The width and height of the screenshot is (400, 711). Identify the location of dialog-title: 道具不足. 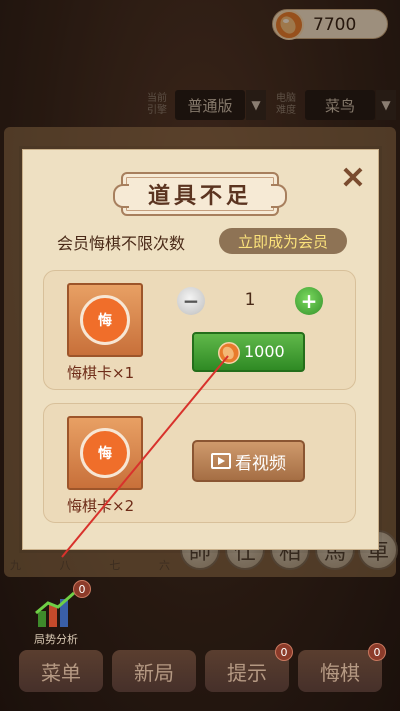
(199, 196).